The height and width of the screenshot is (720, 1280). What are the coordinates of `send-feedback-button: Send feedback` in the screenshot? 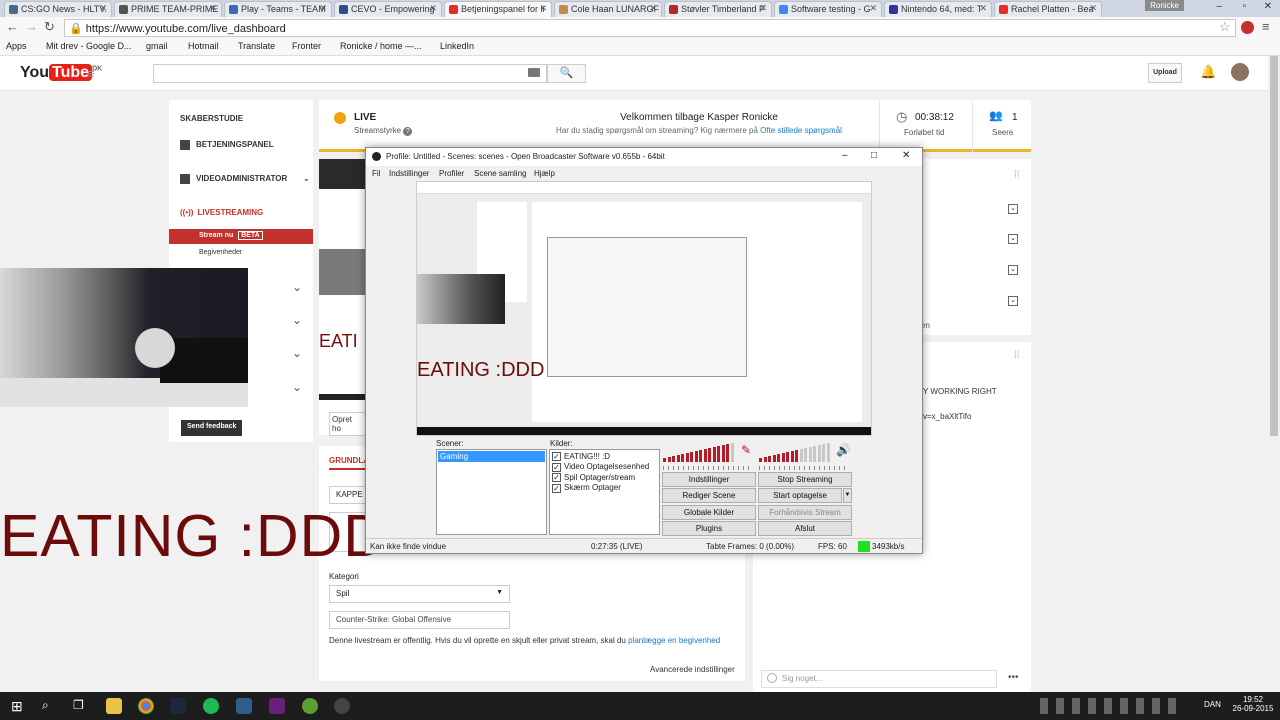 It's located at (212, 428).